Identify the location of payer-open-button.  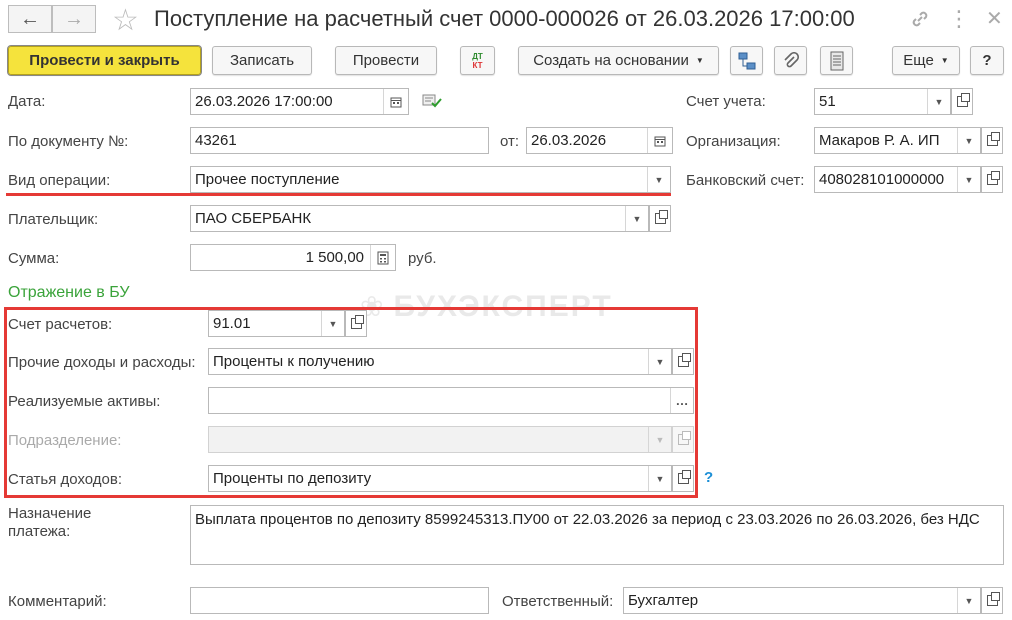
(660, 218).